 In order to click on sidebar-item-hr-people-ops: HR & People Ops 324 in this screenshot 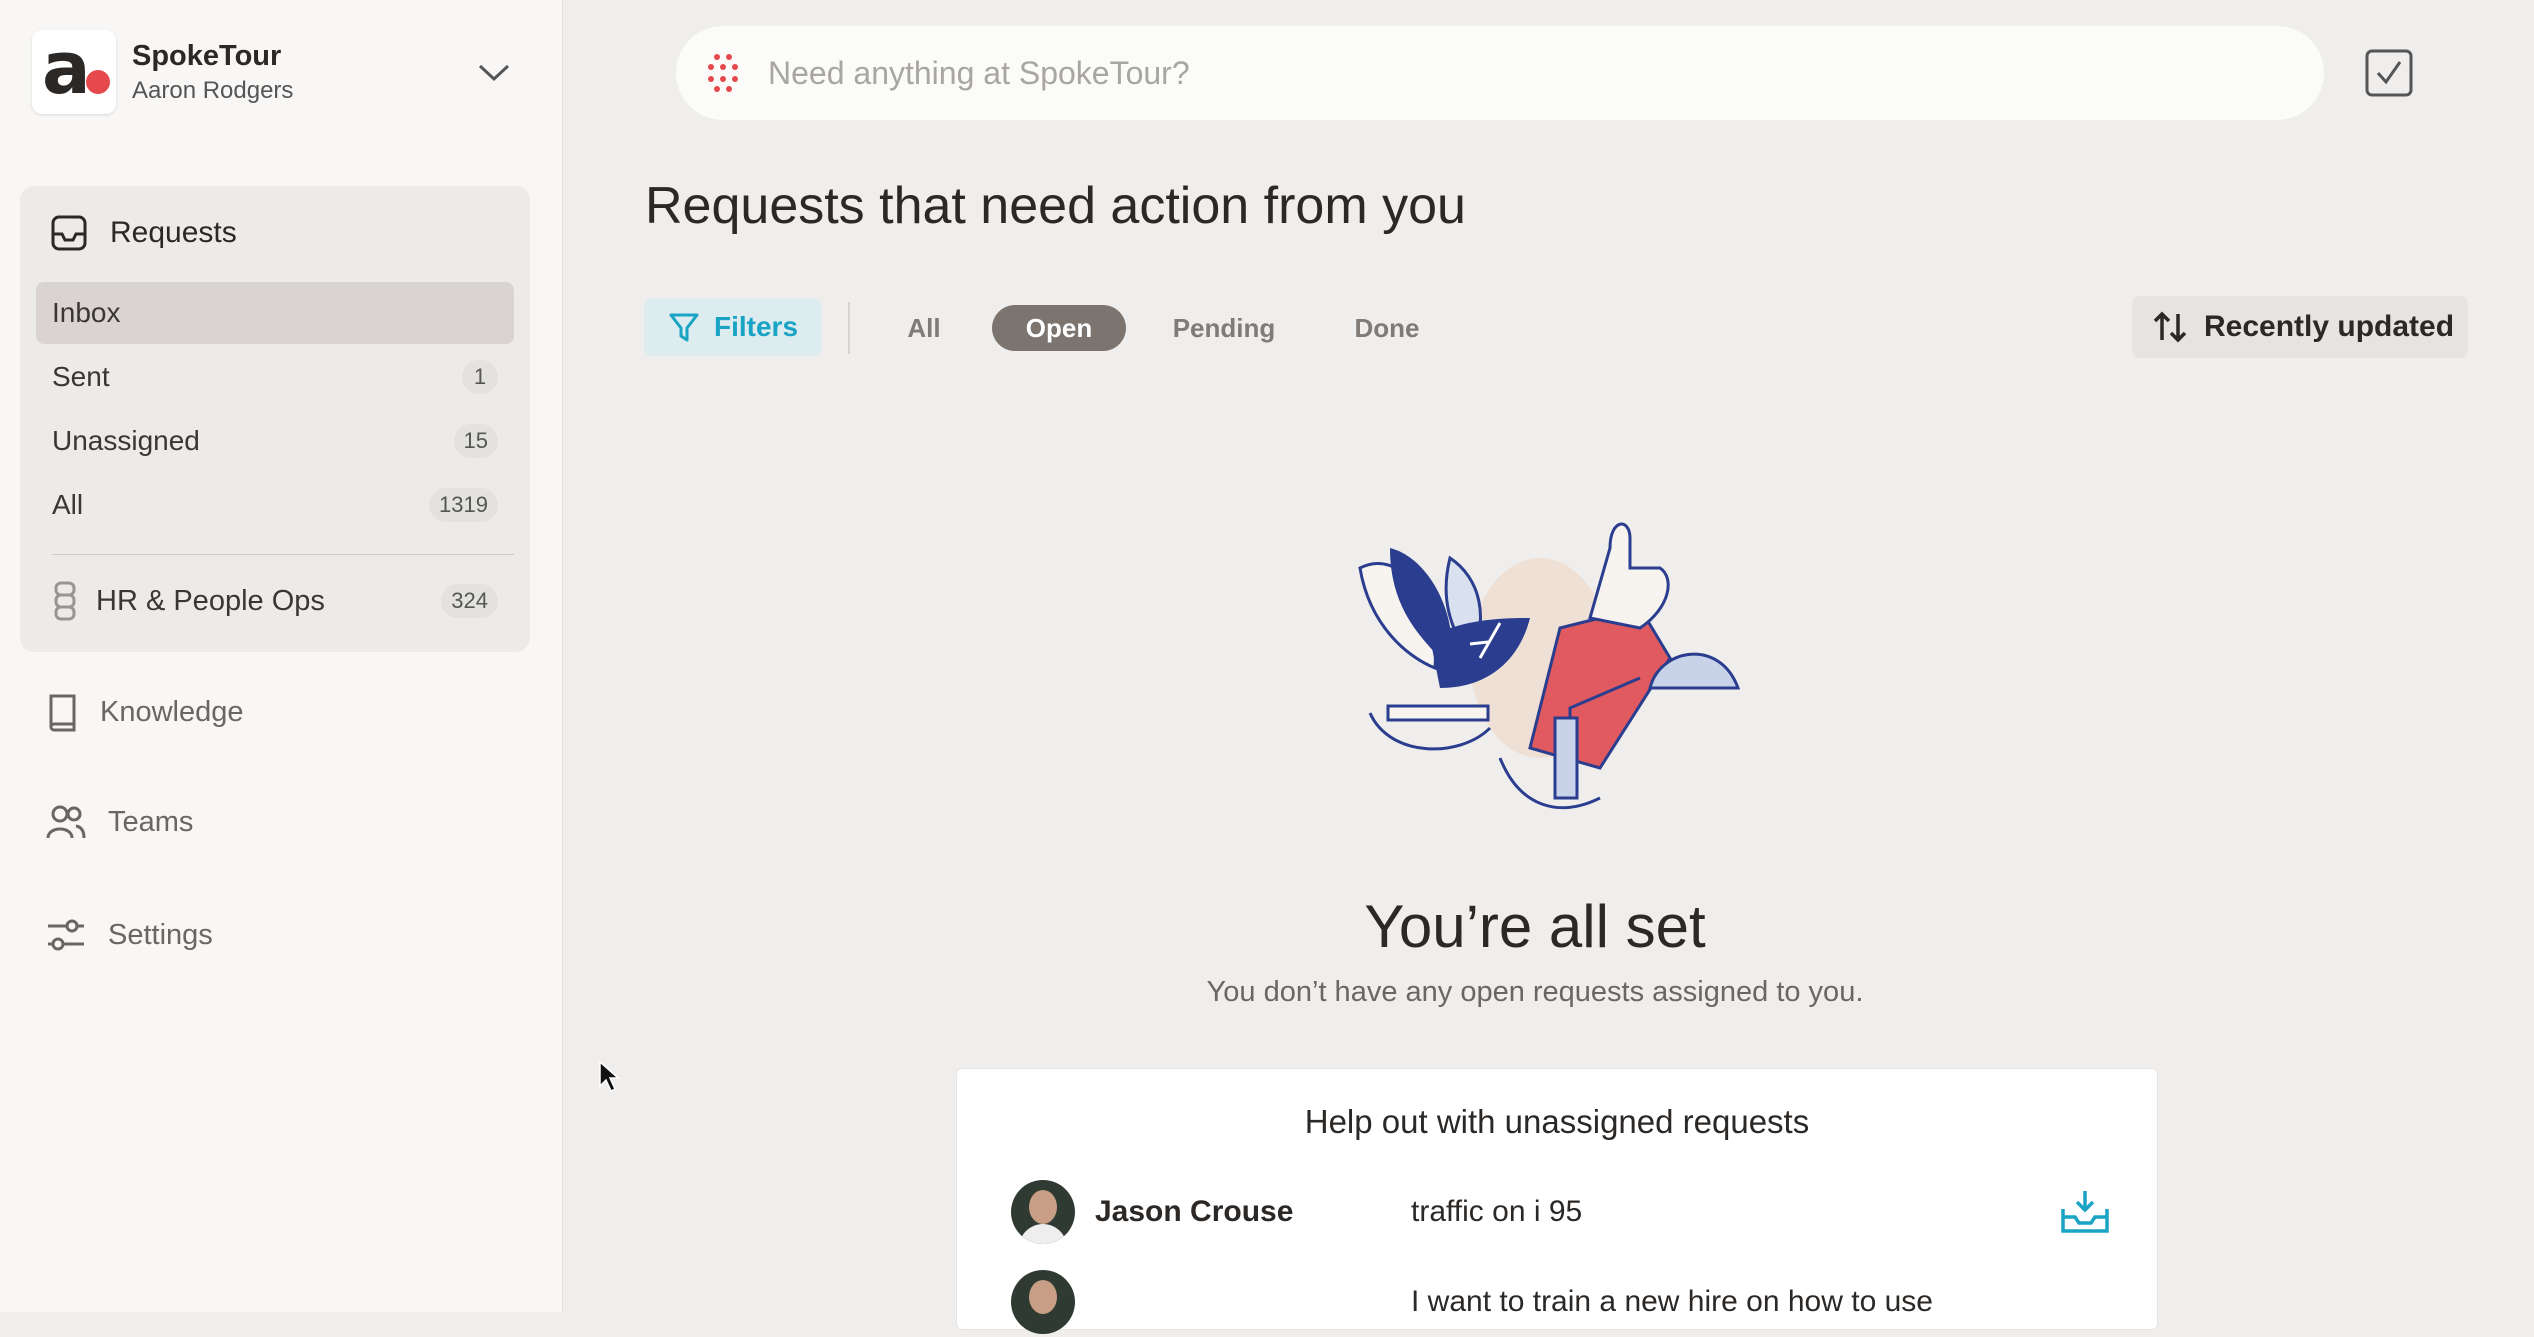, I will do `click(275, 601)`.